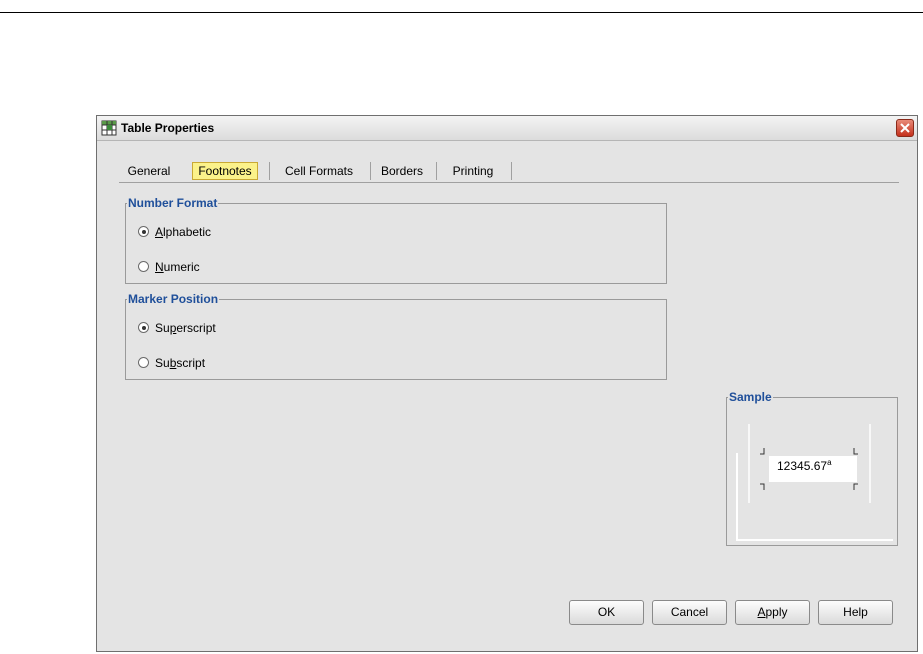 The height and width of the screenshot is (654, 923). I want to click on sample-legend: Sample, so click(750, 397).